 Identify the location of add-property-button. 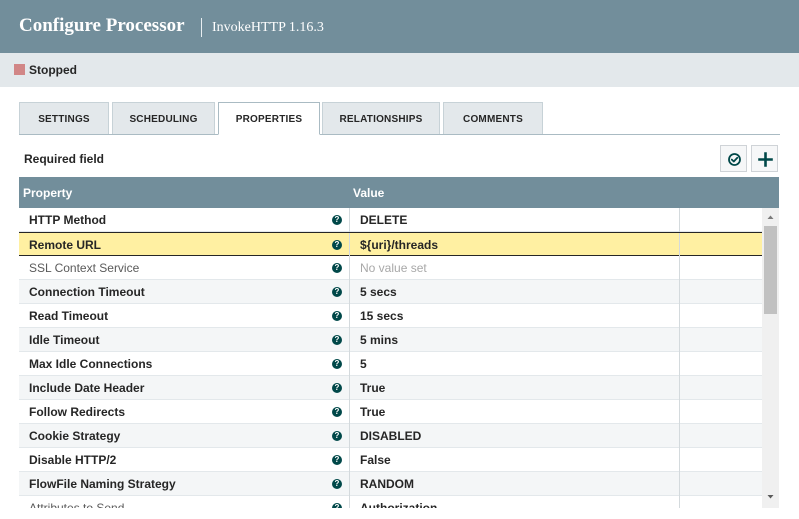
(764, 158).